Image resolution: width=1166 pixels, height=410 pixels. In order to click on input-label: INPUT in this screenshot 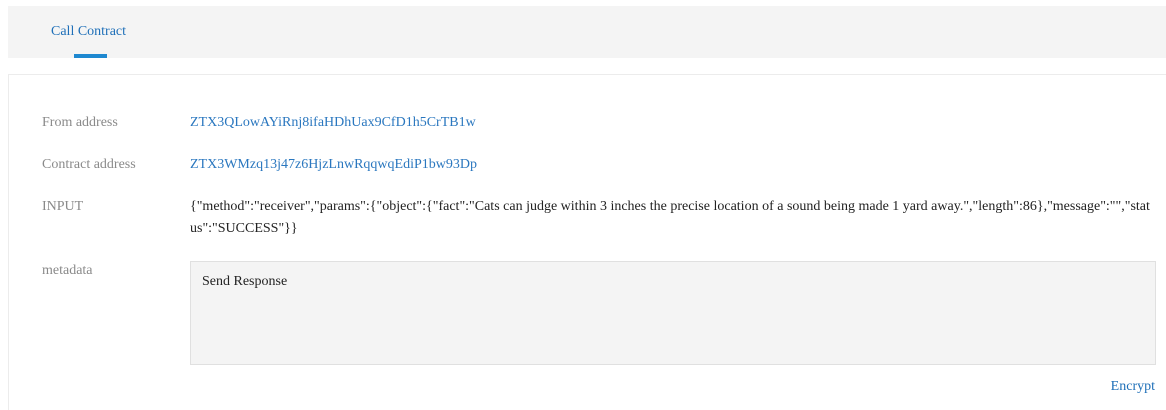, I will do `click(63, 206)`.